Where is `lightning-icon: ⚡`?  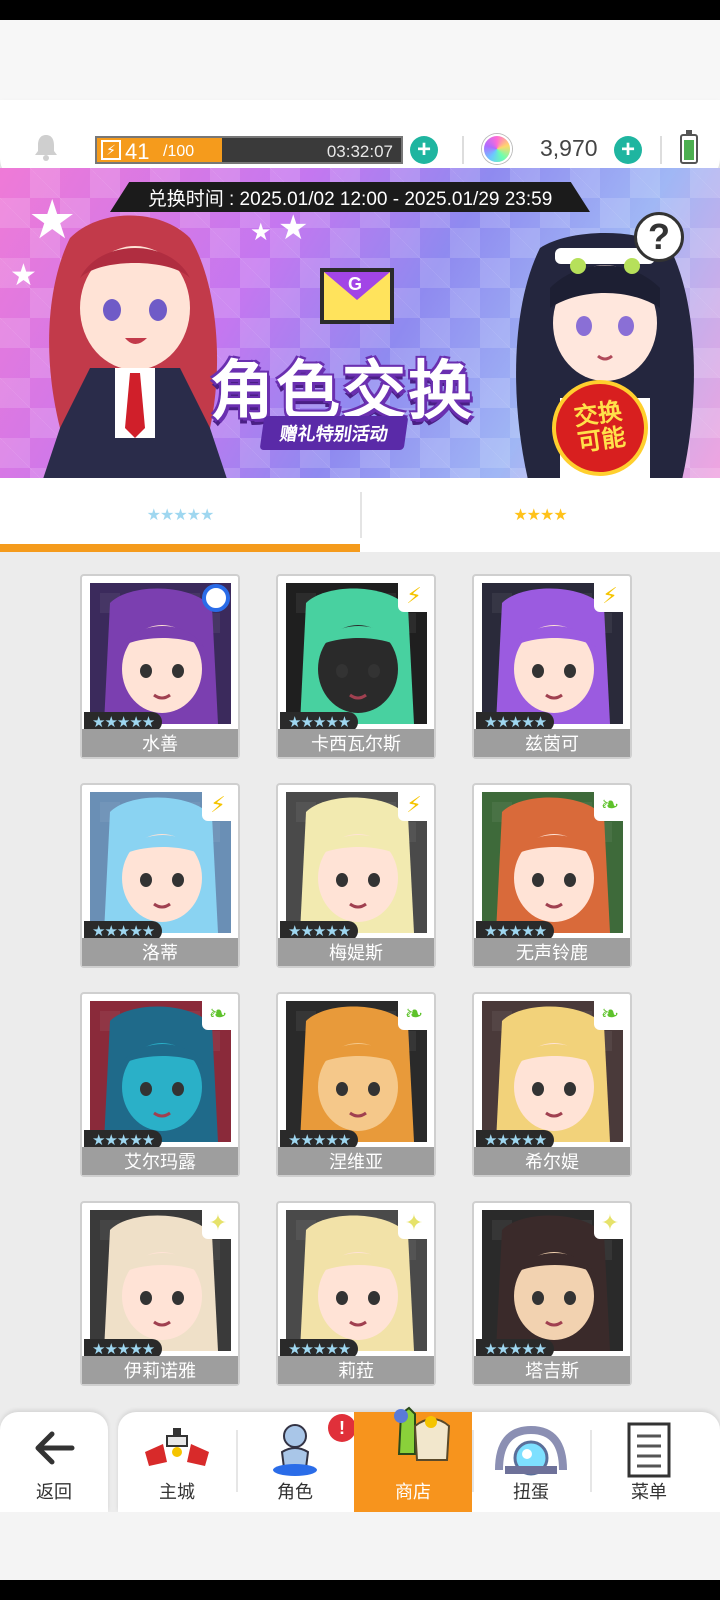 lightning-icon: ⚡ is located at coordinates (111, 150).